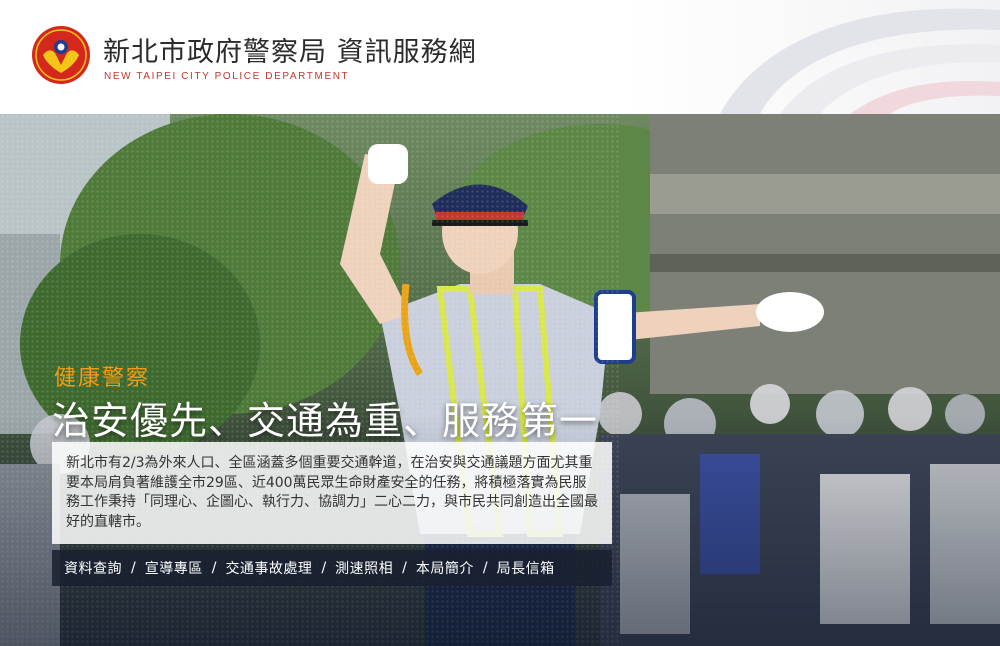 This screenshot has width=1000, height=646. What do you see at coordinates (61, 55) in the screenshot?
I see `police-emblem-icon` at bounding box center [61, 55].